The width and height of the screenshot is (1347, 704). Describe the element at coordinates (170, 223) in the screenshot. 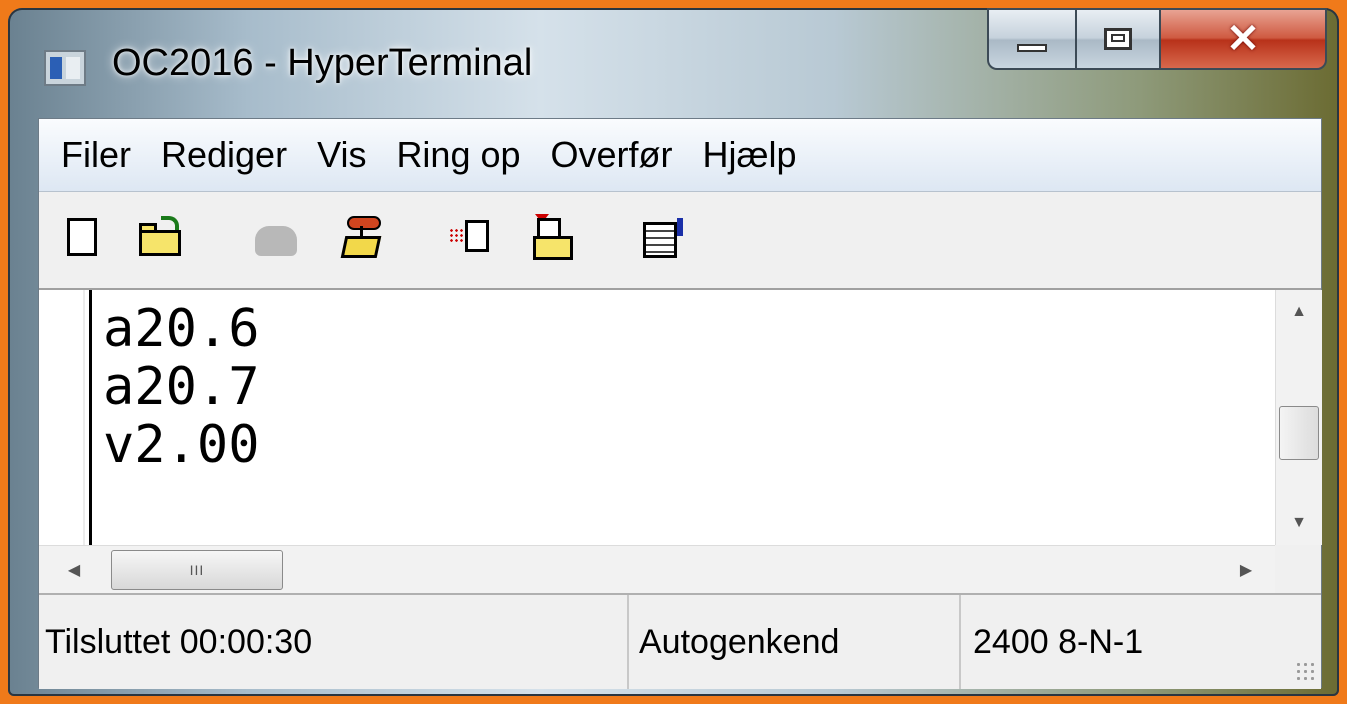

I see `open-arrow-icon` at that location.